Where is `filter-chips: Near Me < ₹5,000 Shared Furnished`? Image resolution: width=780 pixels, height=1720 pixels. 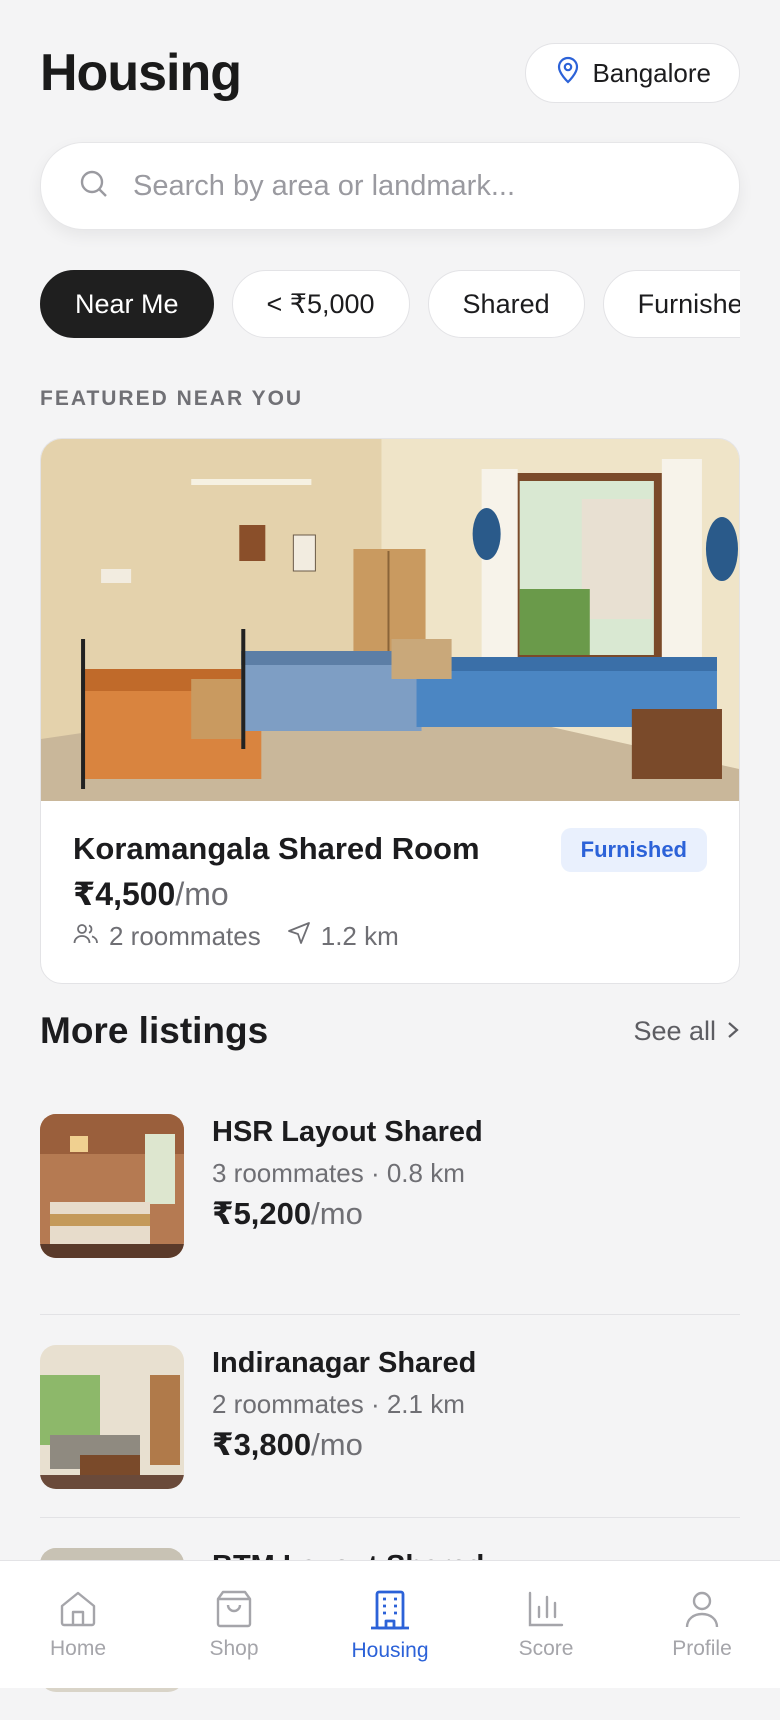 filter-chips: Near Me < ₹5,000 Shared Furnished is located at coordinates (390, 304).